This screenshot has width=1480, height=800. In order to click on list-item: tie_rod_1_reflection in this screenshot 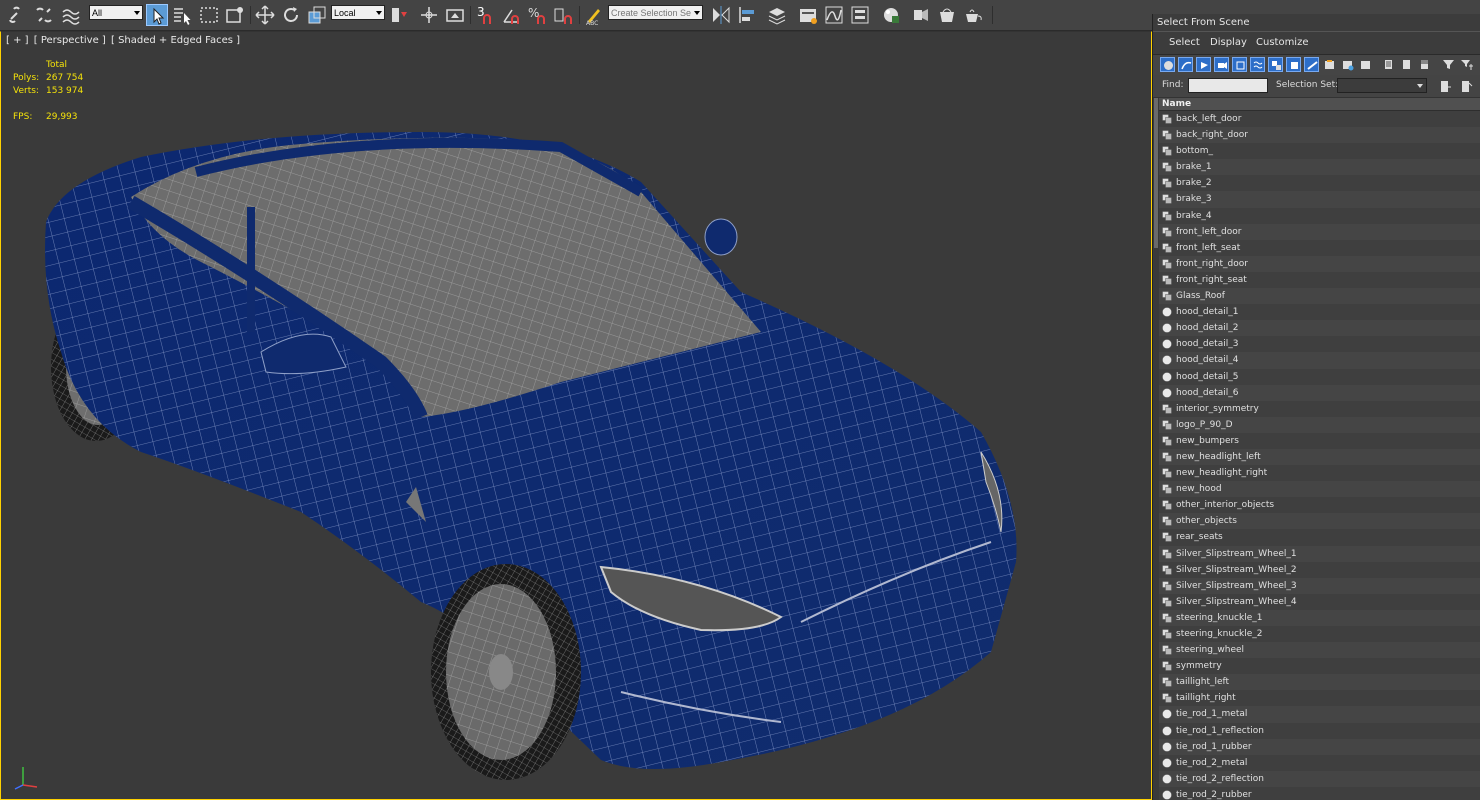, I will do `click(1319, 730)`.